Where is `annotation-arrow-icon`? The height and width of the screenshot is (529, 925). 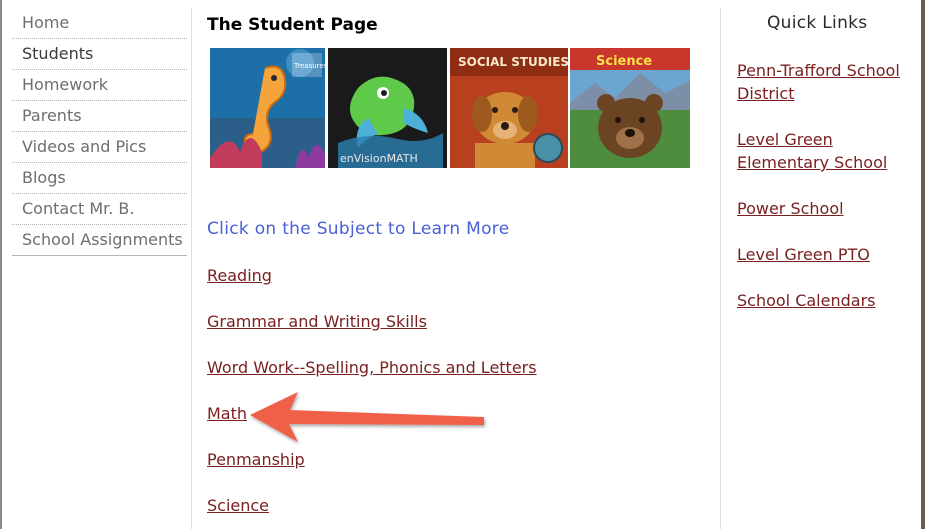 annotation-arrow-icon is located at coordinates (368, 420).